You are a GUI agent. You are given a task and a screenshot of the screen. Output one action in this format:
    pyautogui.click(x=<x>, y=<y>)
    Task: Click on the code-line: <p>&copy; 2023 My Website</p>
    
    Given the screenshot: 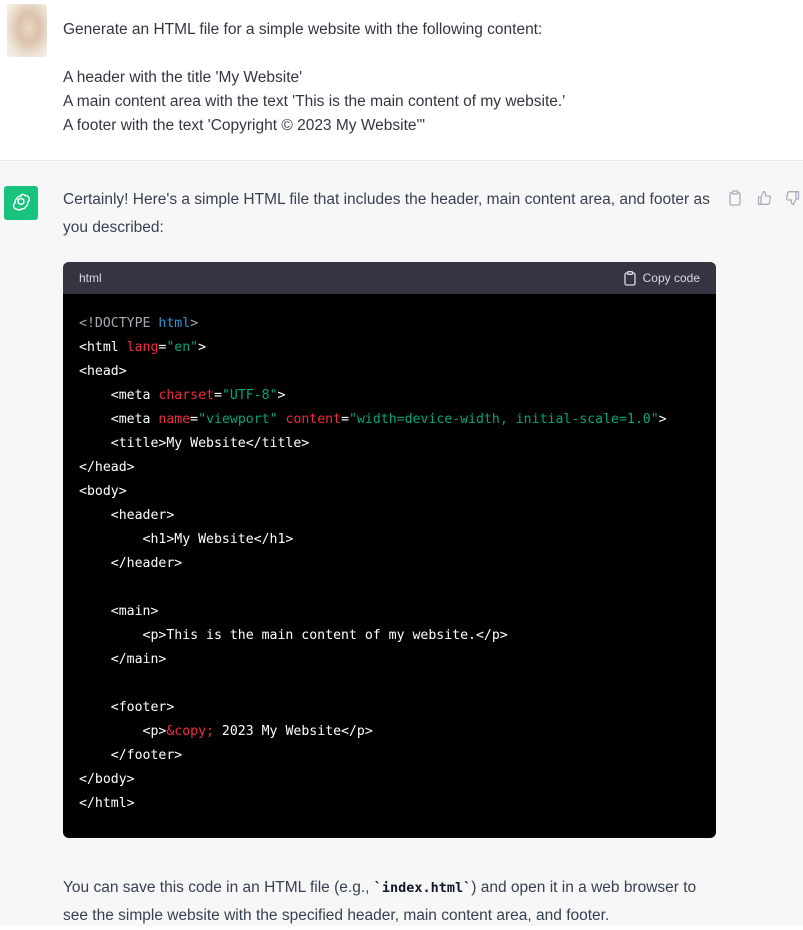 What is the action you would take?
    pyautogui.click(x=226, y=731)
    